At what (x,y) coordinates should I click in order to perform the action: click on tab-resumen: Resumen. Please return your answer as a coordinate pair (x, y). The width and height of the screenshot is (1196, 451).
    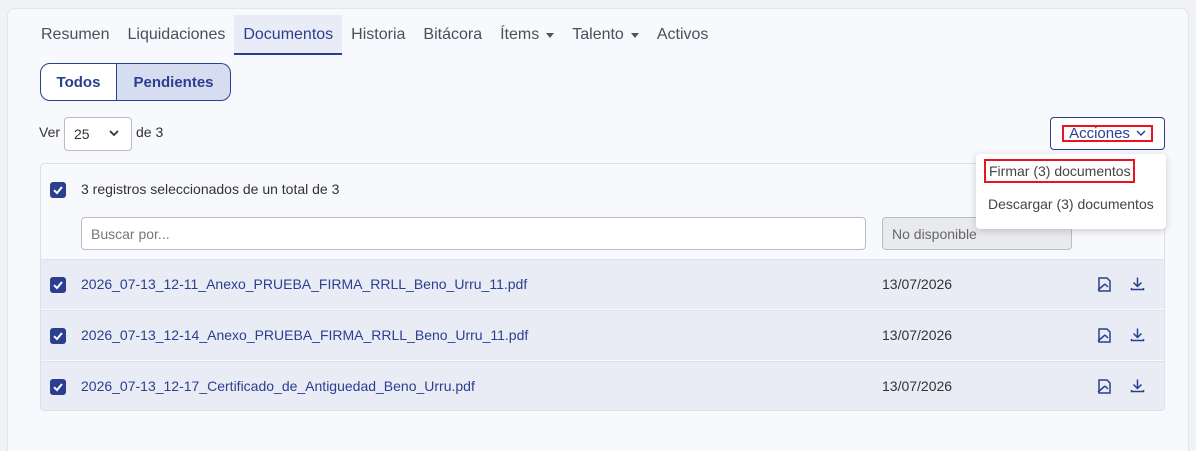
    Looking at the image, I should click on (75, 35).